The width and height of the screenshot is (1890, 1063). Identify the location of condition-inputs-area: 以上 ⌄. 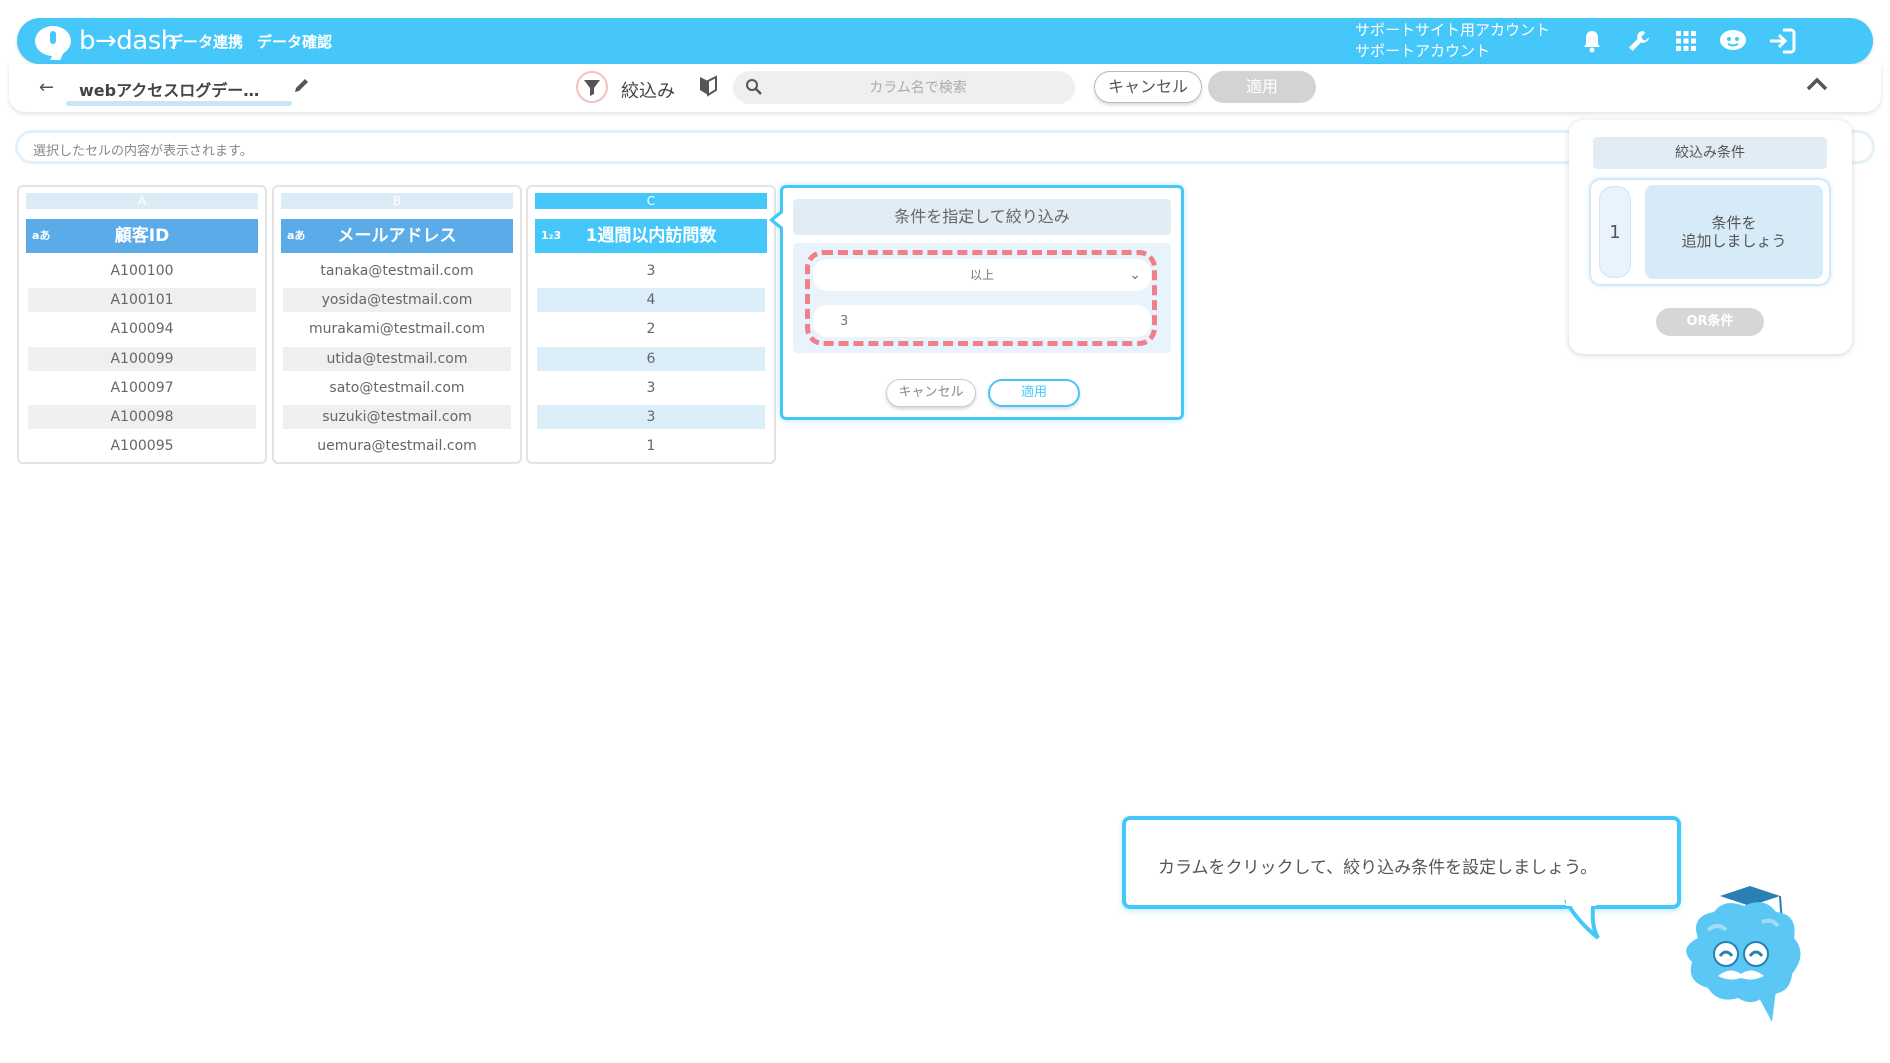
(982, 298).